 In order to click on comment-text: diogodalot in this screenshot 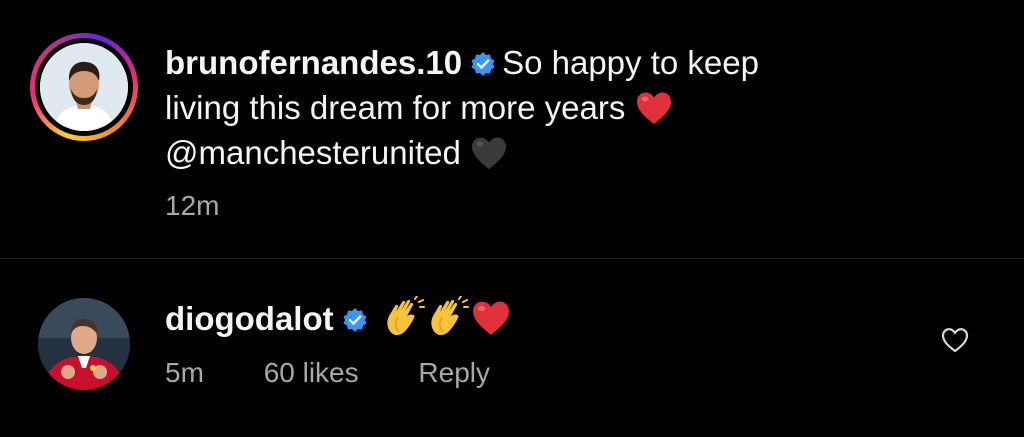, I will do `click(338, 318)`.